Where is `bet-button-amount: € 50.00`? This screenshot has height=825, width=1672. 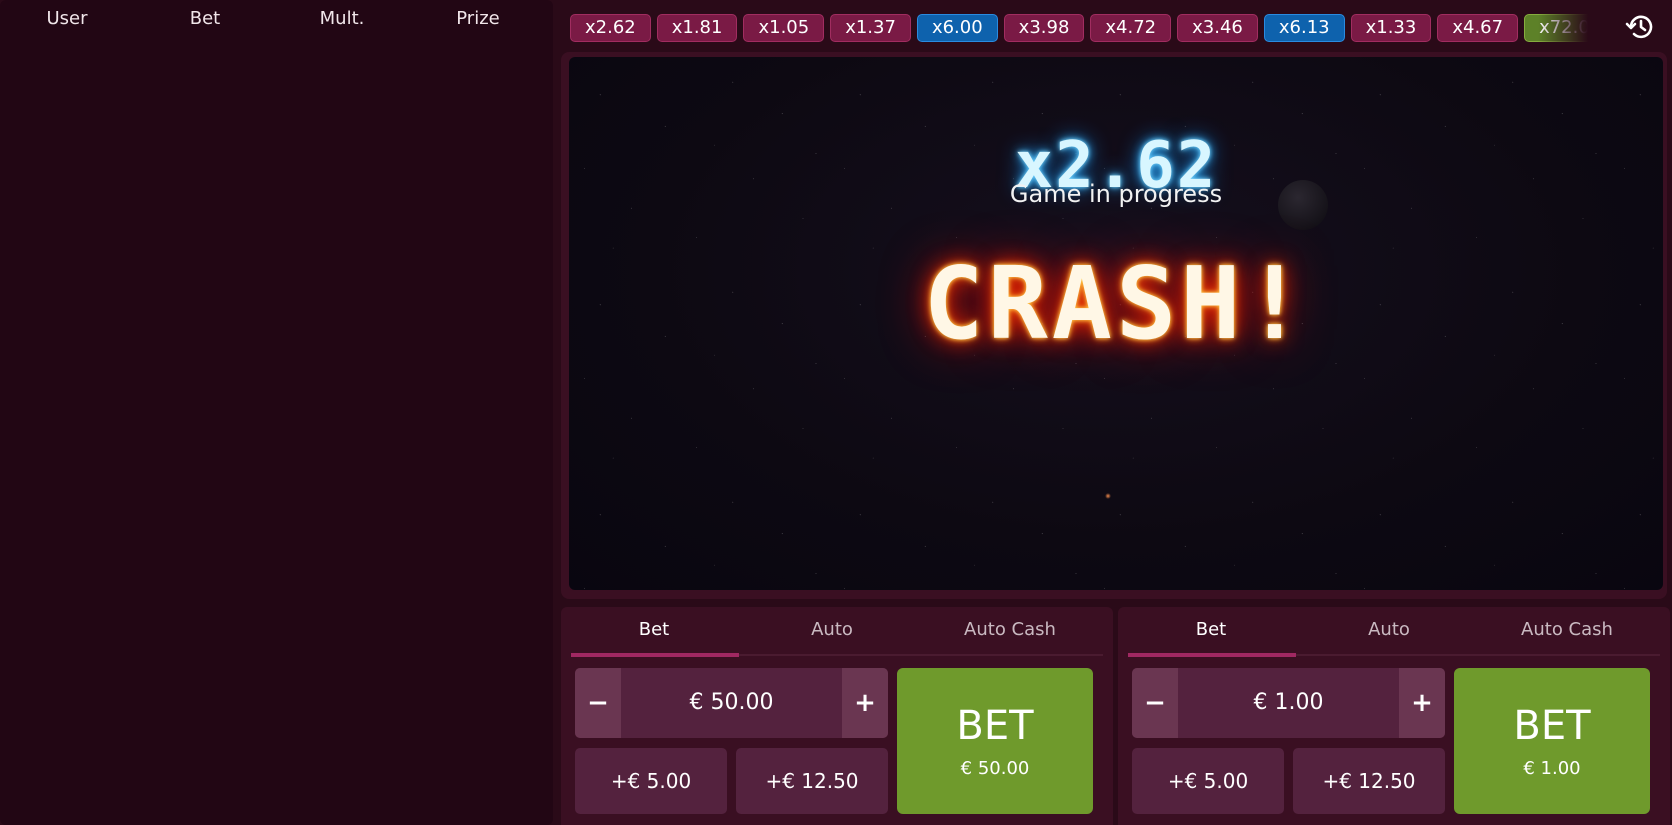 bet-button-amount: € 50.00 is located at coordinates (995, 768).